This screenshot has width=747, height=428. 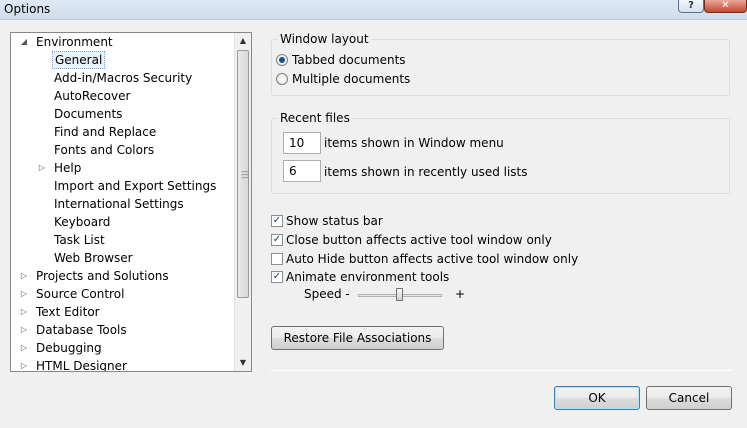 I want to click on tree-scrollbar: ▲ — — — ▼, so click(x=242, y=202).